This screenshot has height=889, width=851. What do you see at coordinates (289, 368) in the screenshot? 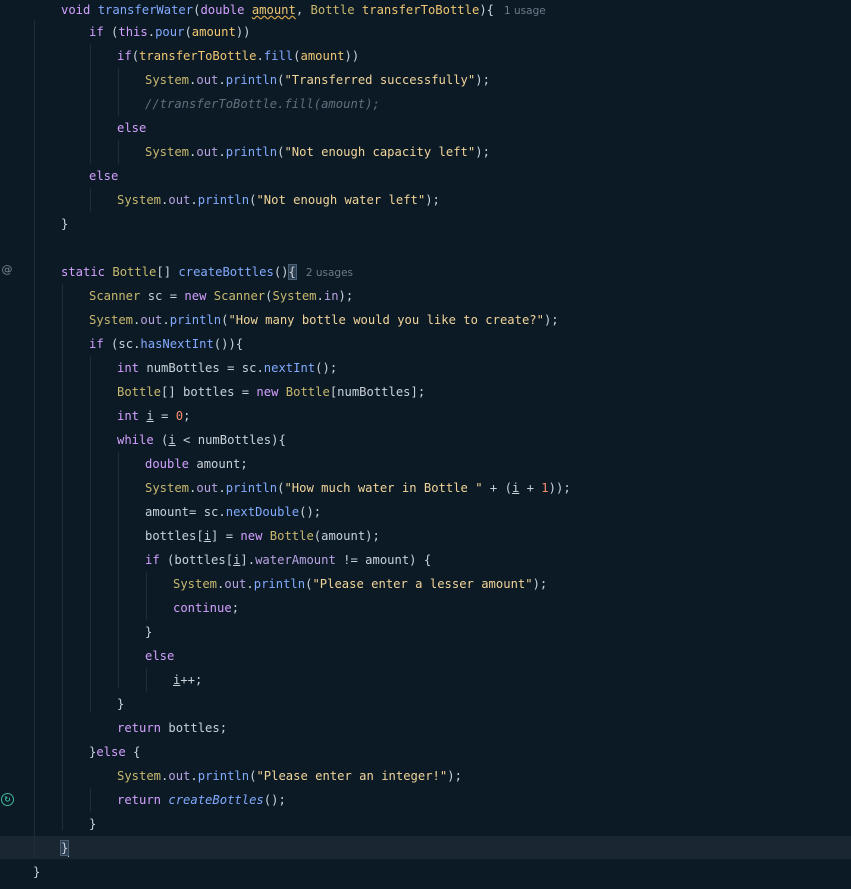
I see `method-call: nextInt` at bounding box center [289, 368].